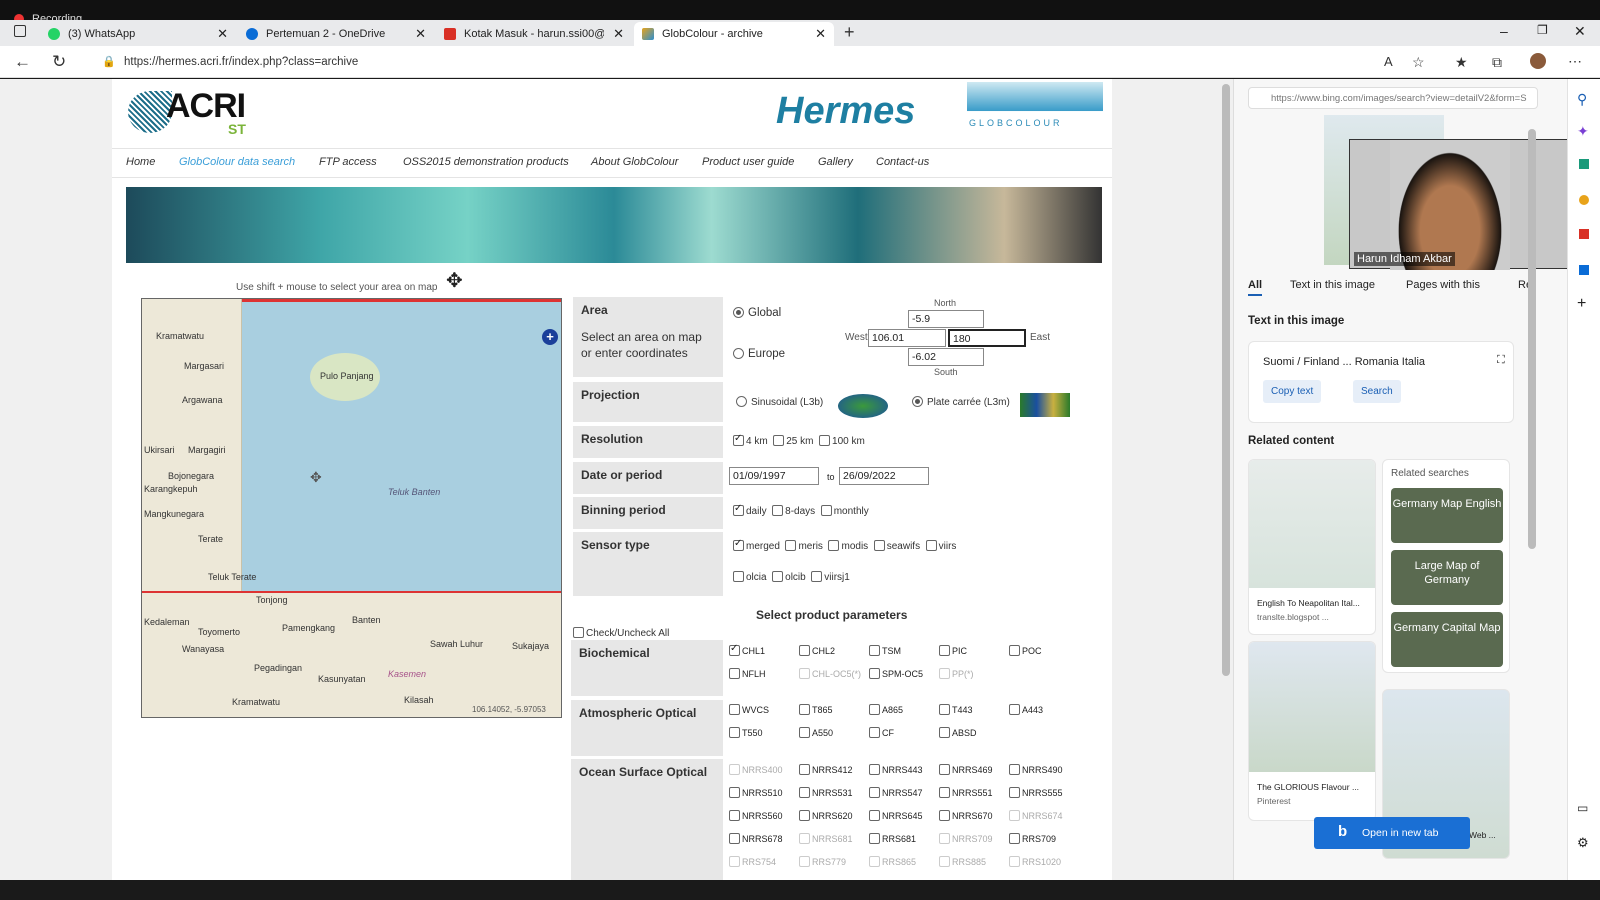 This screenshot has height=900, width=1600. I want to click on nav-gallery: Gallery, so click(835, 162).